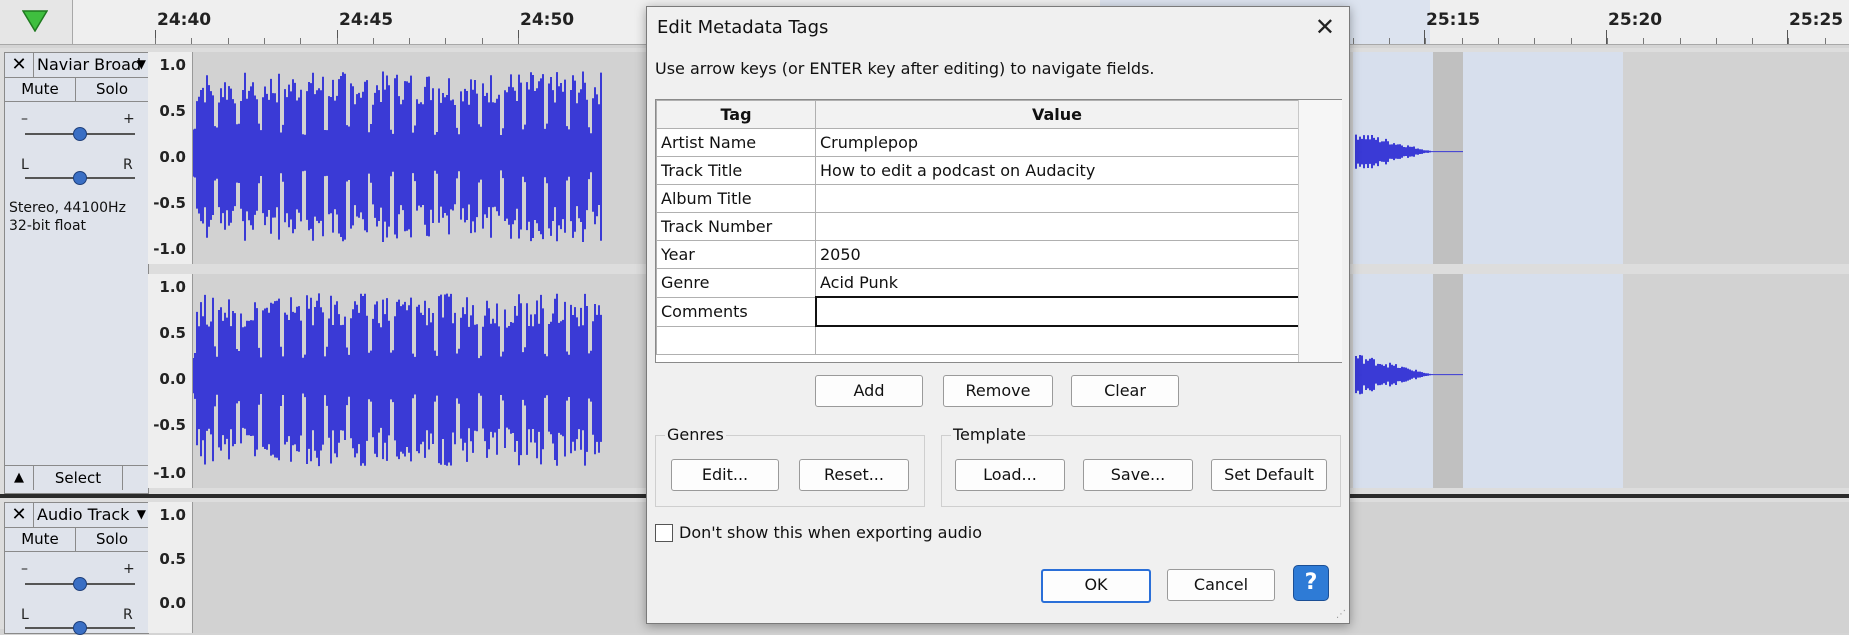  What do you see at coordinates (736, 142) in the screenshot?
I see `tag-cell: Artist Name` at bounding box center [736, 142].